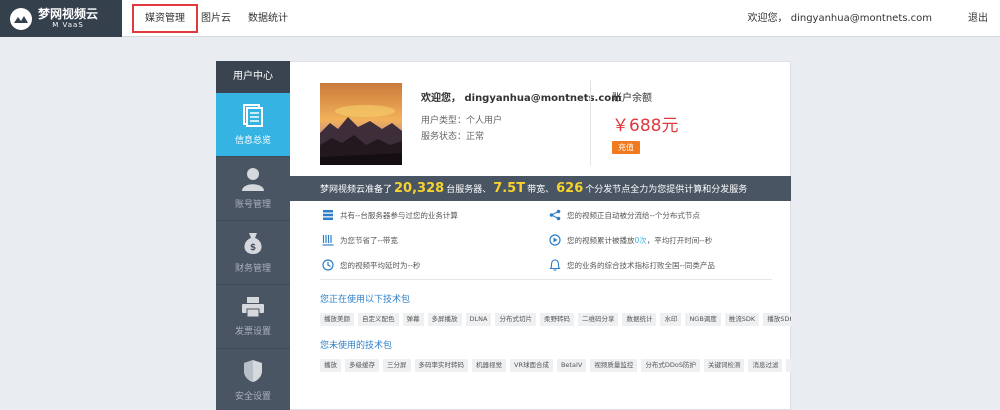 This screenshot has width=1000, height=410. I want to click on shield-icon, so click(253, 371).